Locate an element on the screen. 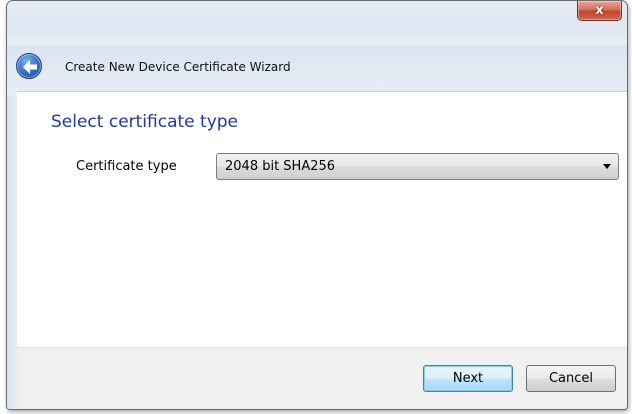 The height and width of the screenshot is (414, 632). certificate-type-label: Certificate type is located at coordinates (126, 166).